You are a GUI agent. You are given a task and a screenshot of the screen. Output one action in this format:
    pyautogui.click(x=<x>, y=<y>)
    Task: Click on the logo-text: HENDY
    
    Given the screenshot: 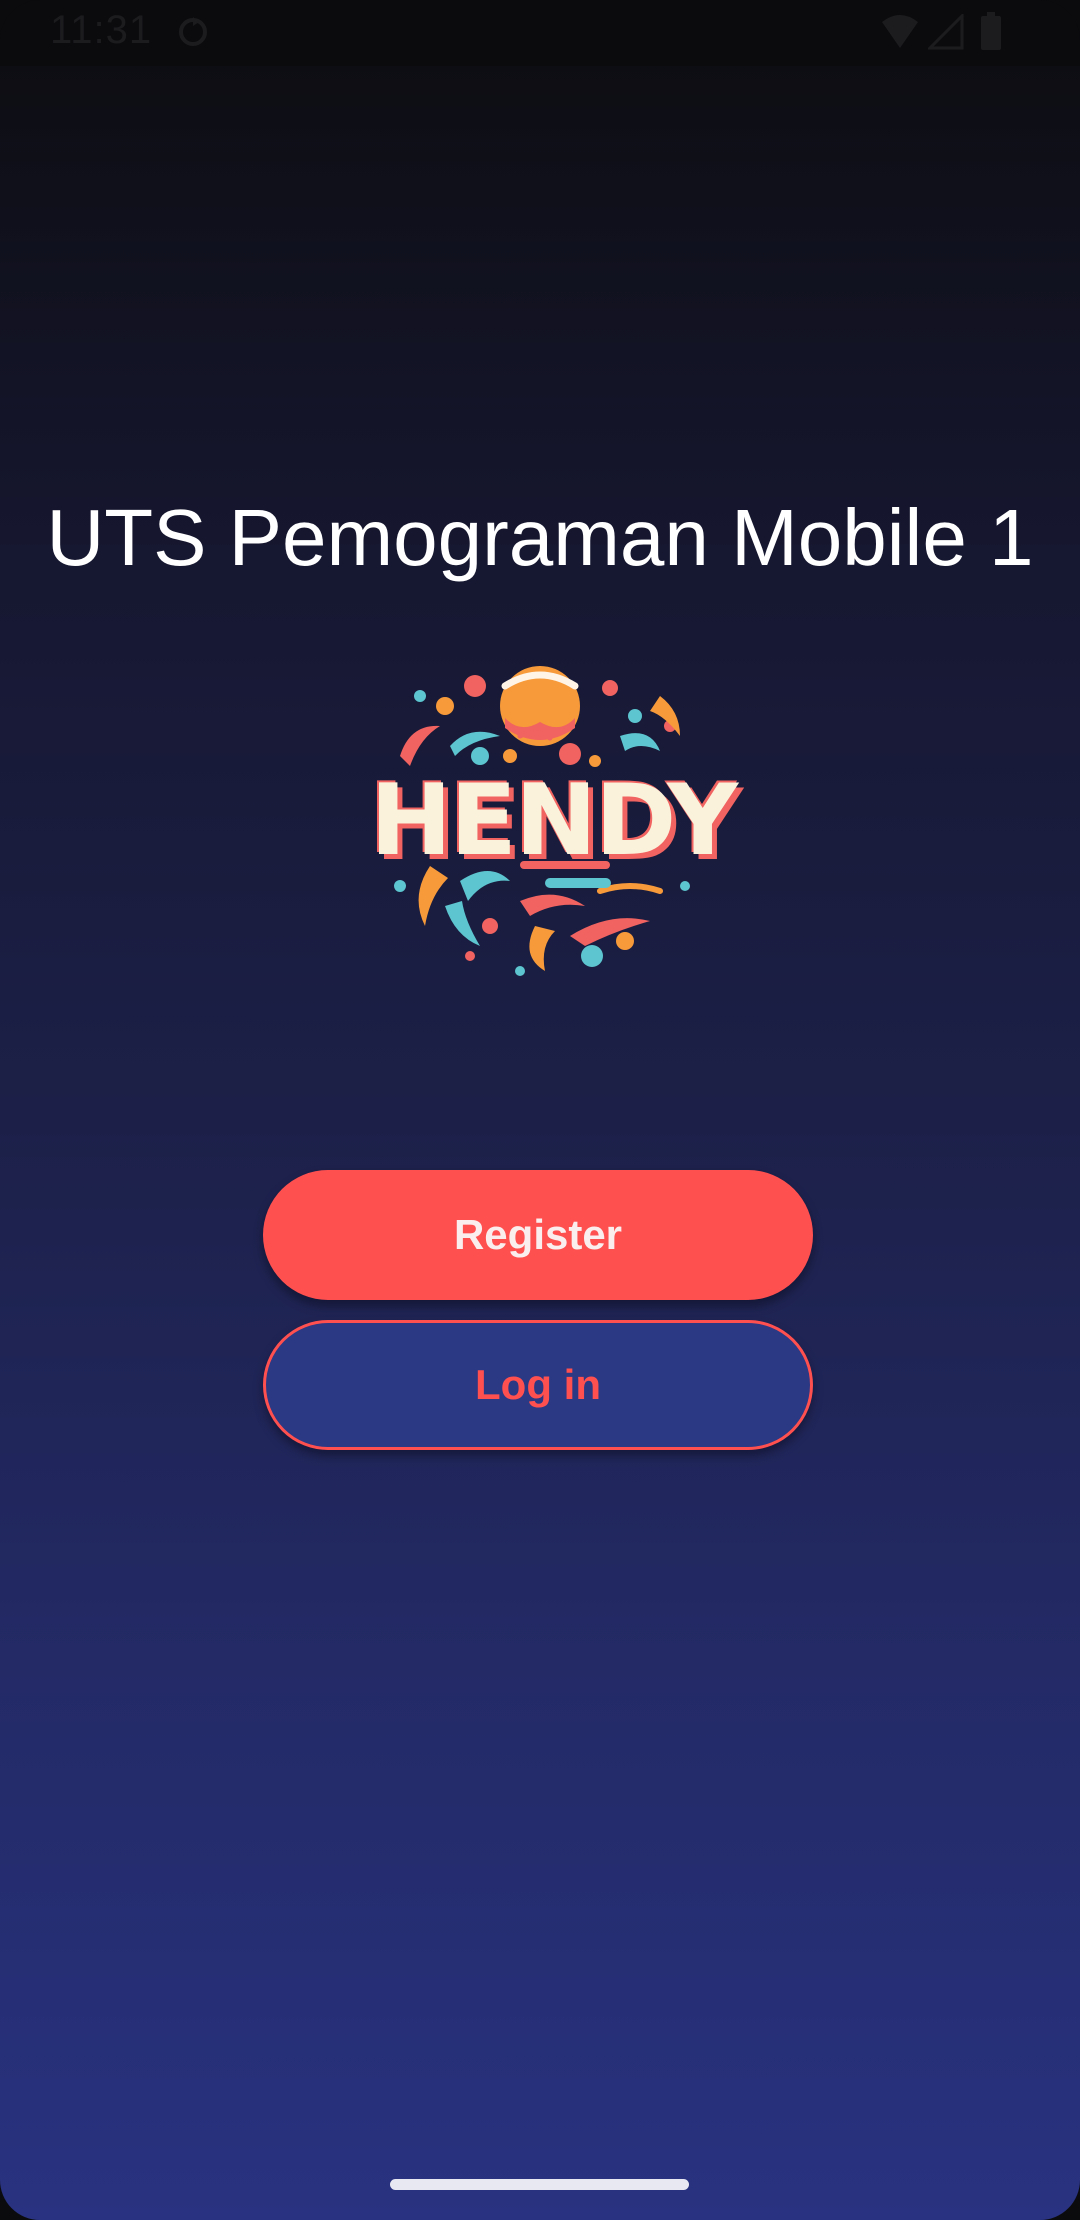 What is the action you would take?
    pyautogui.click(x=554, y=821)
    